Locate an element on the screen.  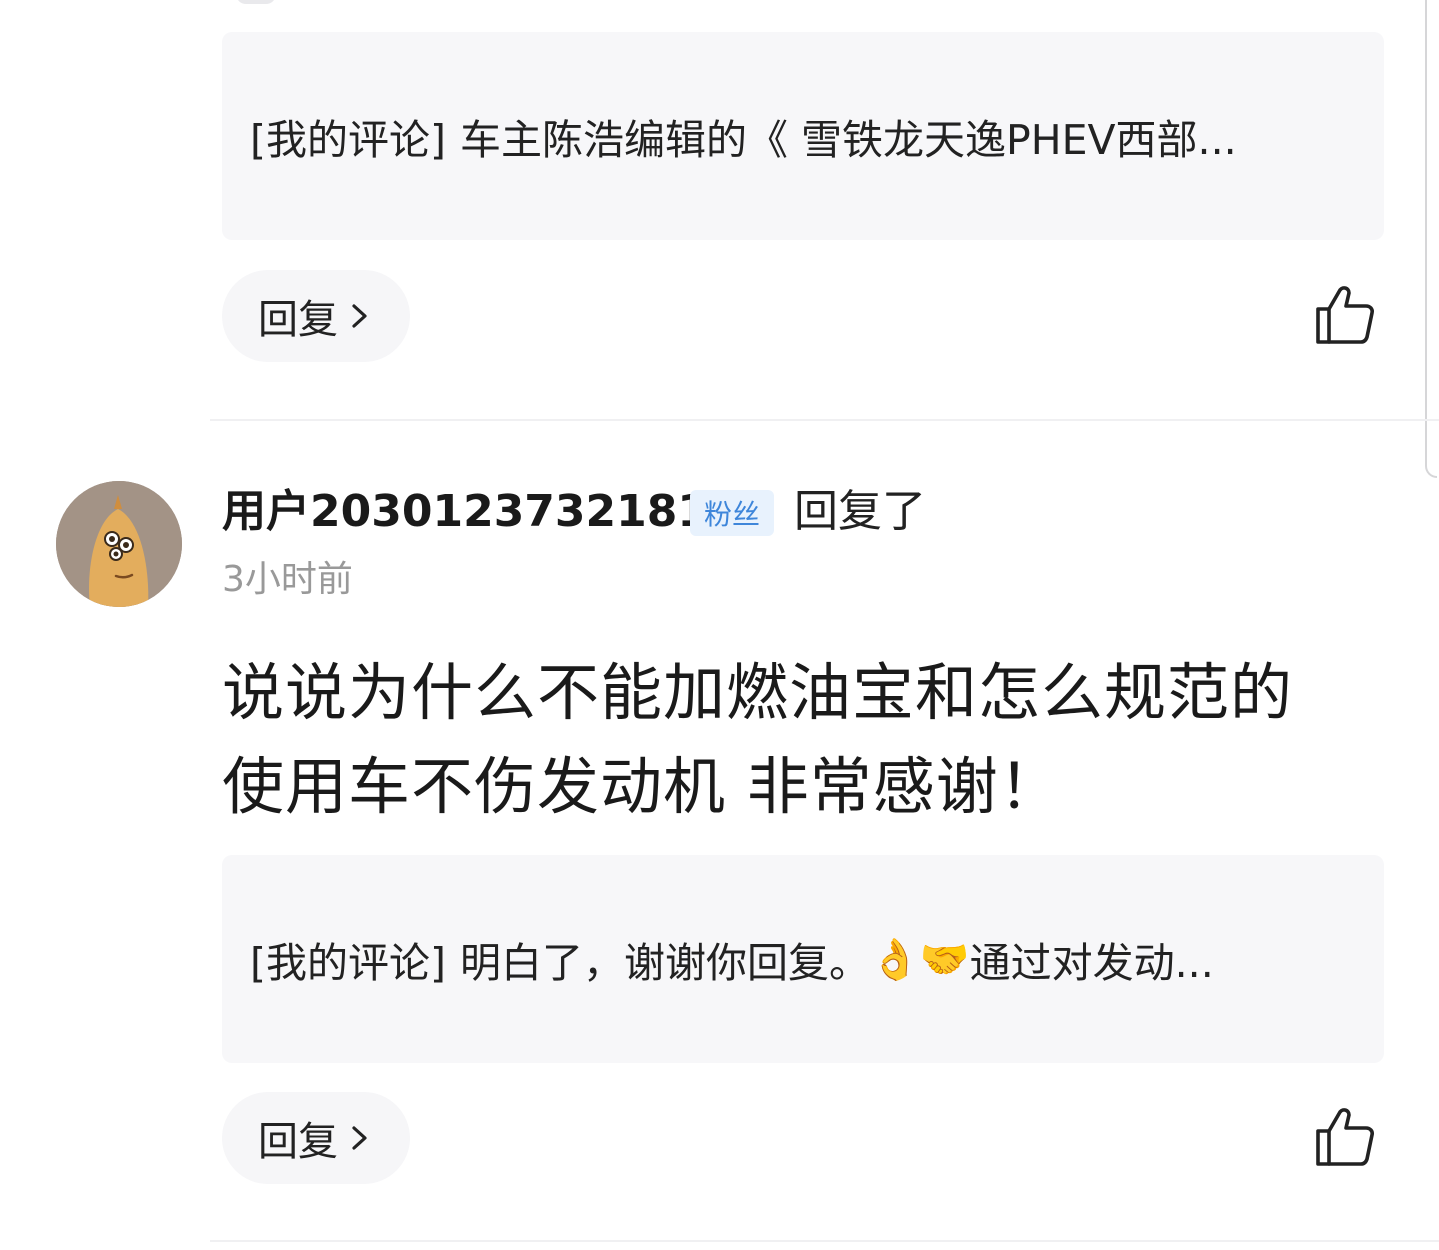
previous-item-edge is located at coordinates (256, 2).